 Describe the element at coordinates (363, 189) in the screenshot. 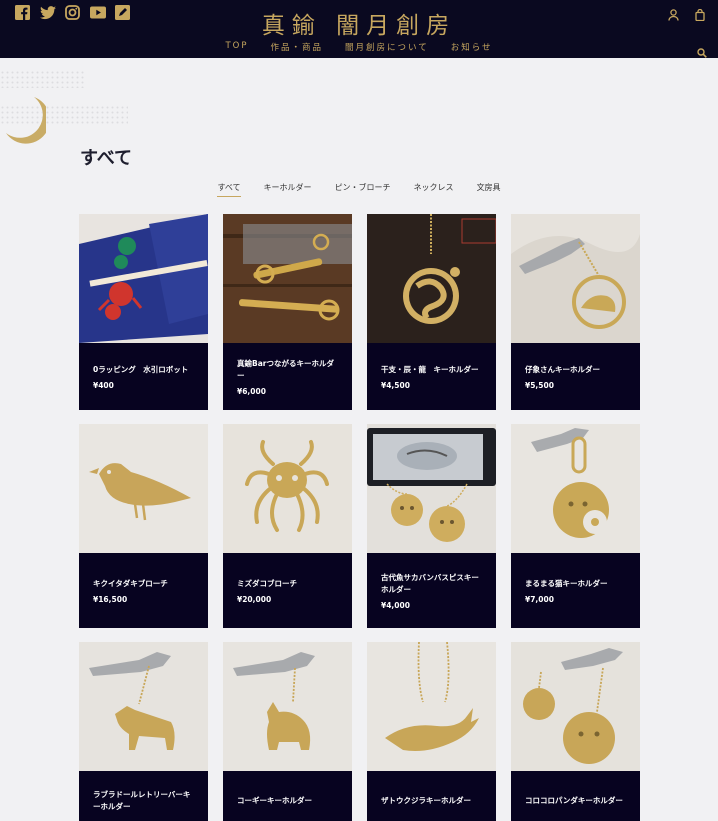

I see `category-tab-pin-brooch: ピン・ブローチ` at that location.